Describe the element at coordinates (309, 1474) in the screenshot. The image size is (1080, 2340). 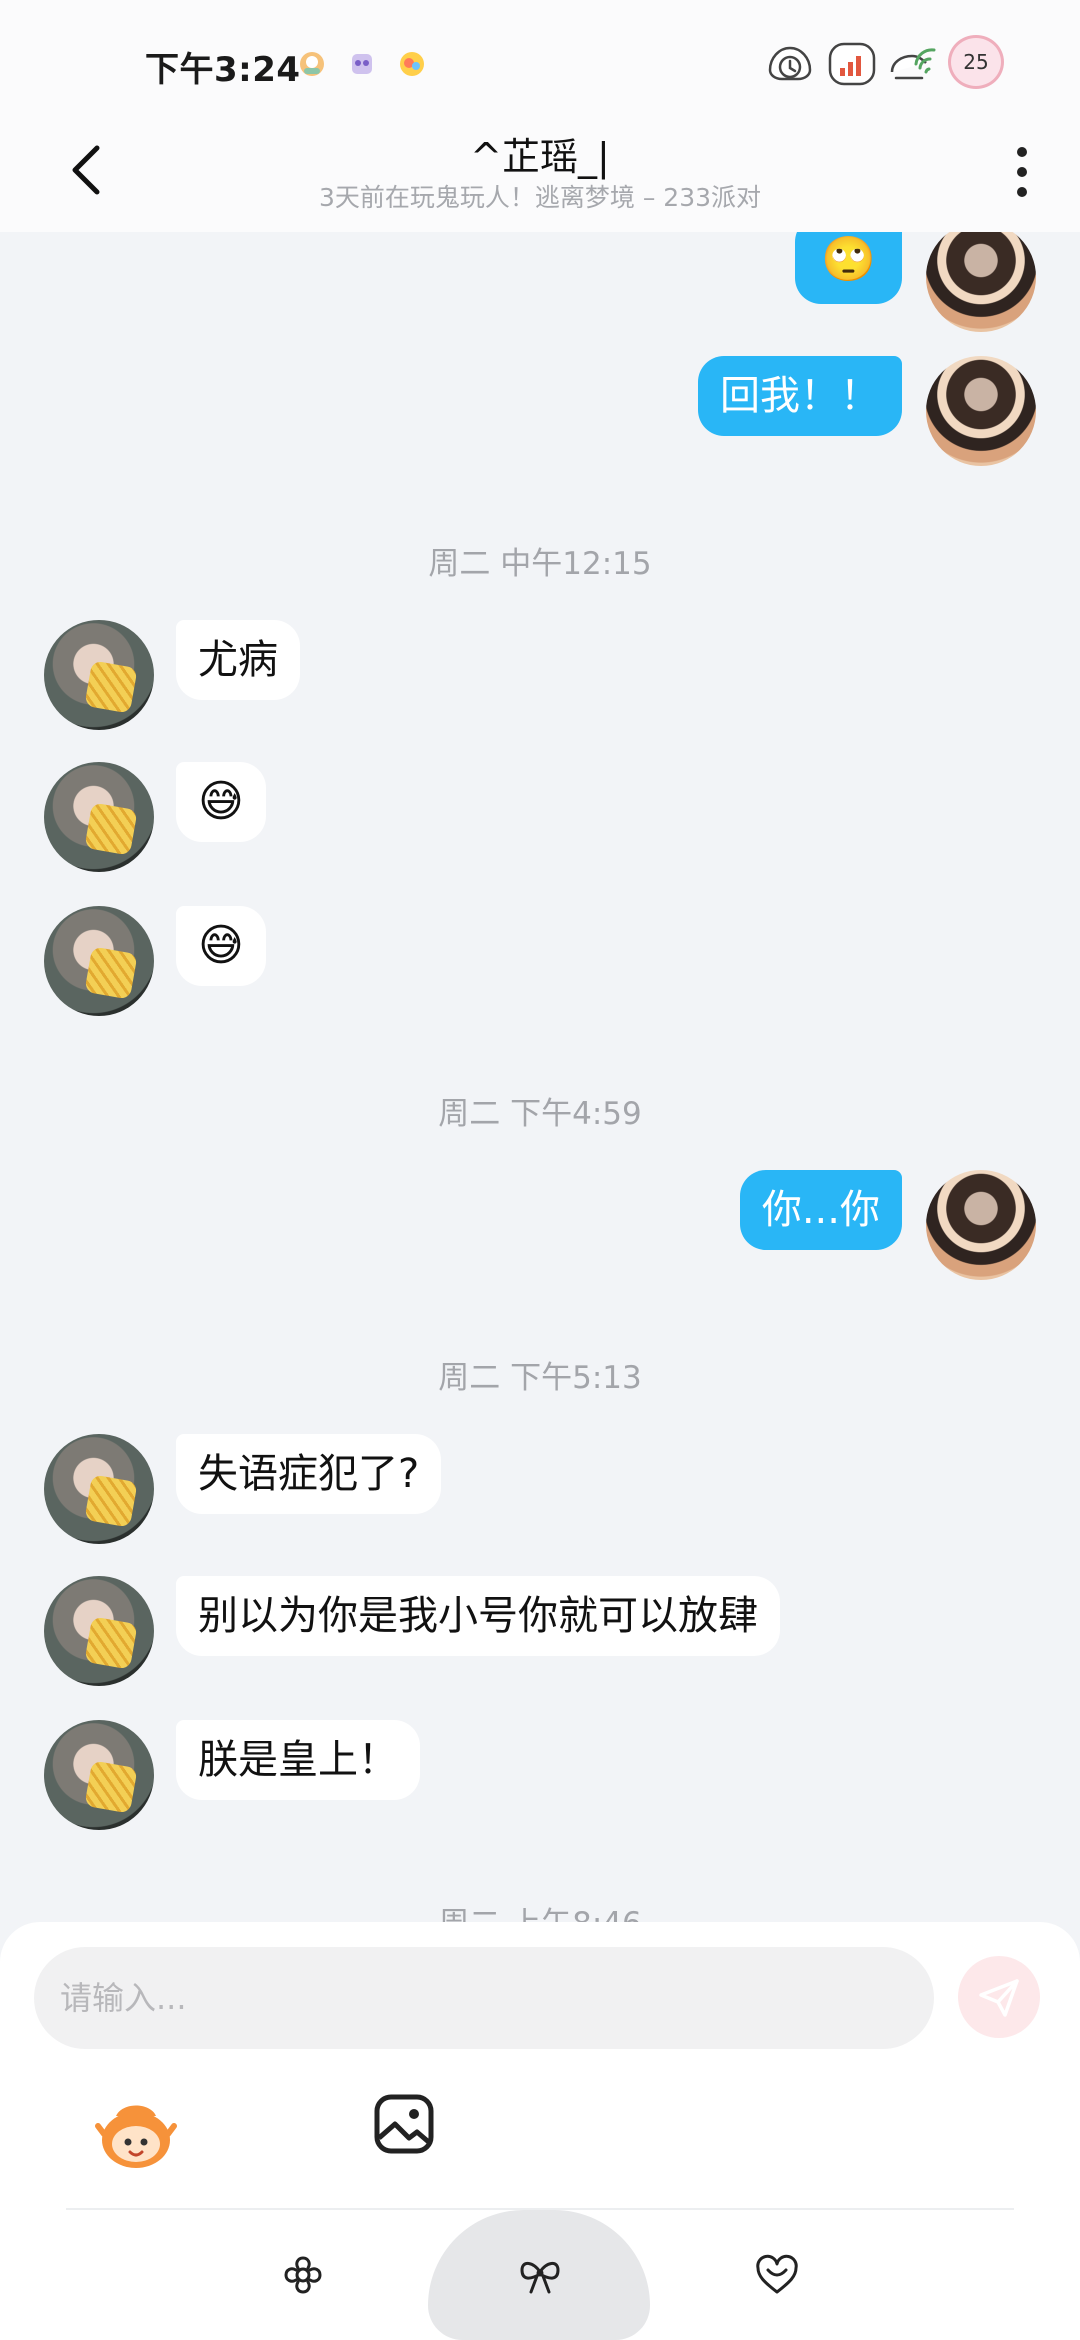
I see `message-bubble-received: 失语症犯了?` at that location.